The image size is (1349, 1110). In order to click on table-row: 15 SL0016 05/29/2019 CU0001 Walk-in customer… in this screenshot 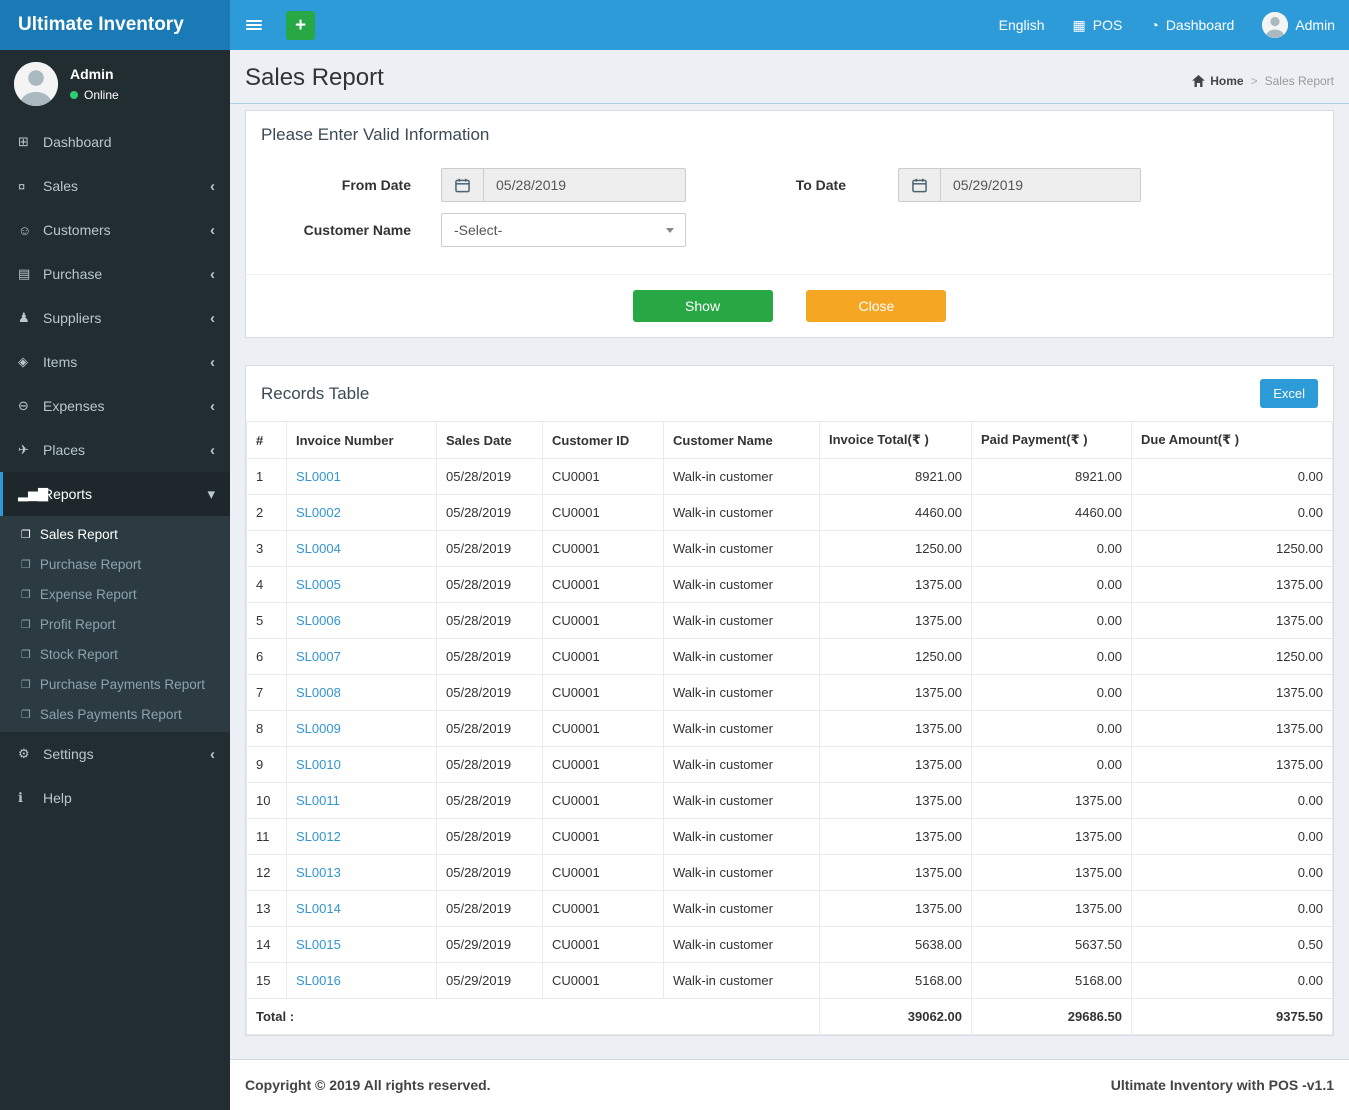, I will do `click(789, 980)`.